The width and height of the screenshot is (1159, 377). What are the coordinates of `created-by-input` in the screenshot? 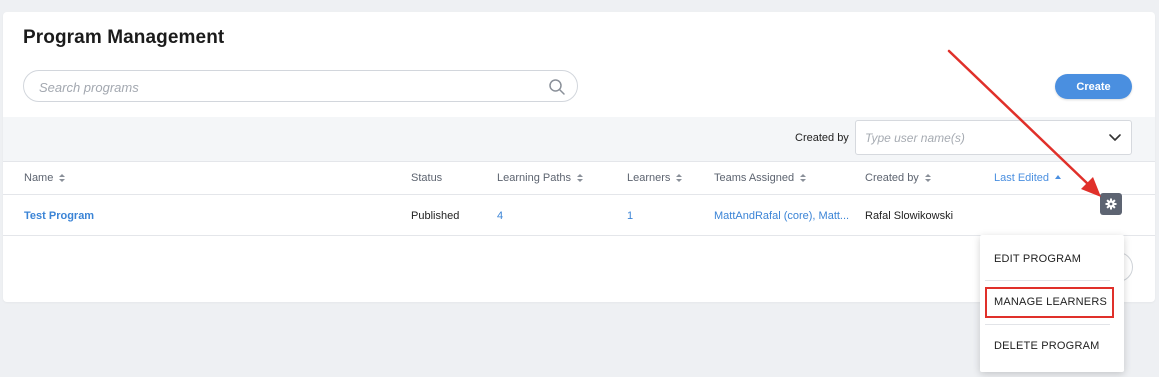 It's located at (980, 138).